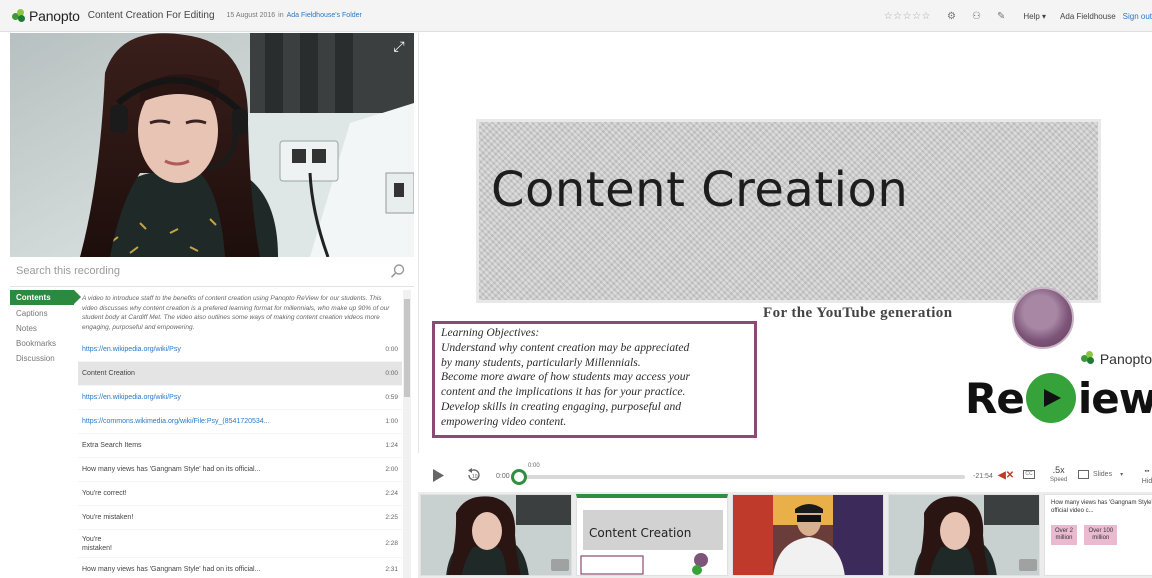  I want to click on quiz-options: Over 2 million Over 100 million, so click(1098, 532).